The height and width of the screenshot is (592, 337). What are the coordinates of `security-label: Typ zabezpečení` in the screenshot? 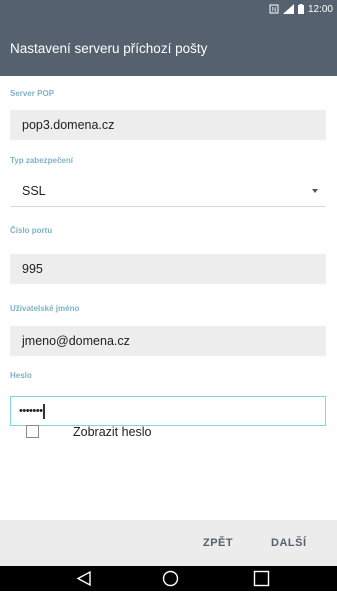 It's located at (41, 160).